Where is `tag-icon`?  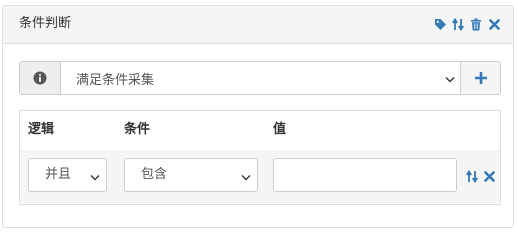
tag-icon is located at coordinates (440, 24).